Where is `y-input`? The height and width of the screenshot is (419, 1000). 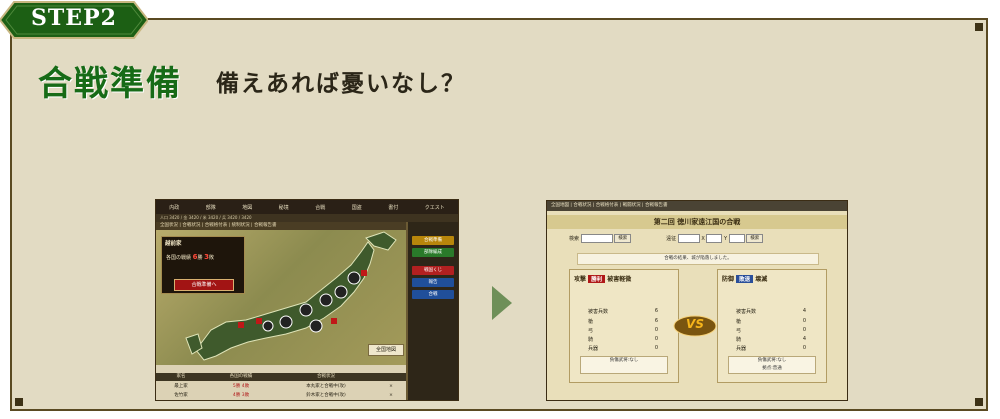
y-input is located at coordinates (736, 238).